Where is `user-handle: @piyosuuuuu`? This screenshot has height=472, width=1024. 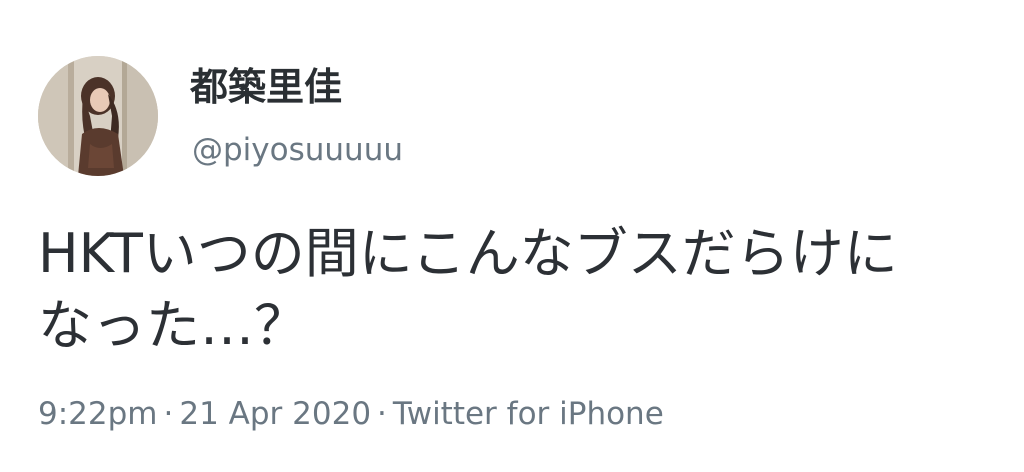
user-handle: @piyosuuuuu is located at coordinates (297, 150).